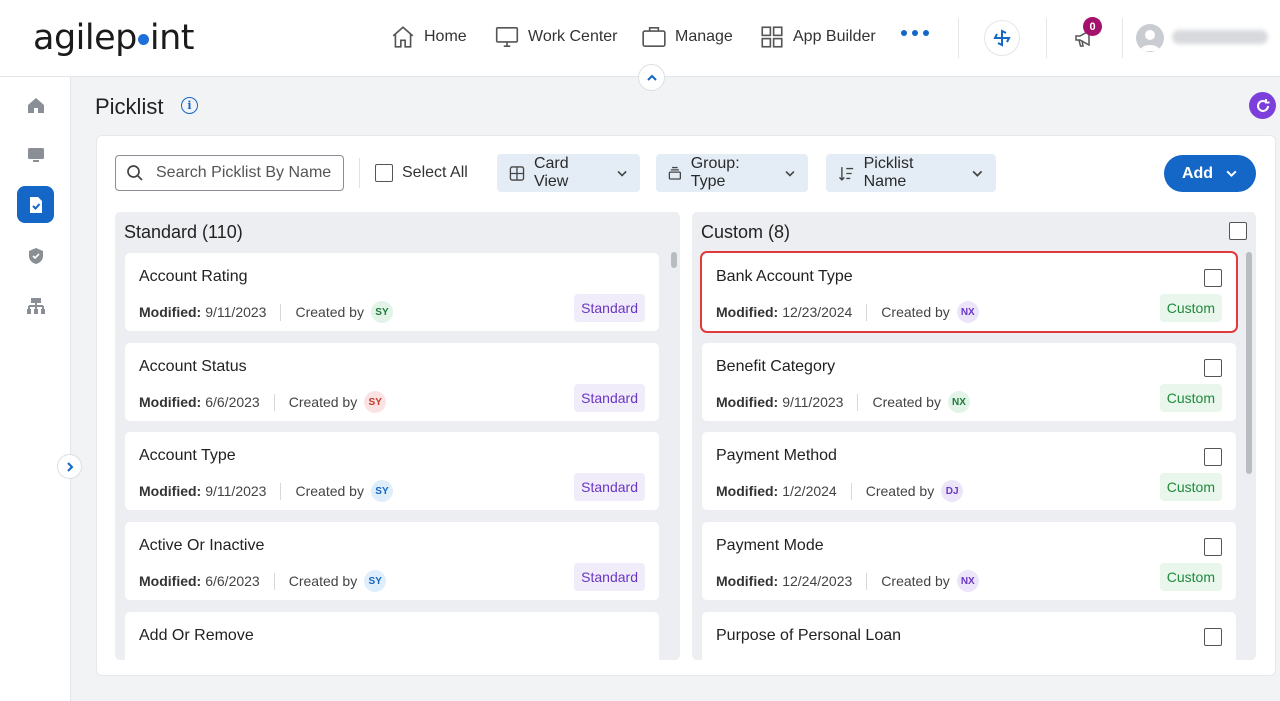  What do you see at coordinates (840, 491) in the screenshot?
I see `card-meta: Modified: 1/2/2024 Created by DJ` at bounding box center [840, 491].